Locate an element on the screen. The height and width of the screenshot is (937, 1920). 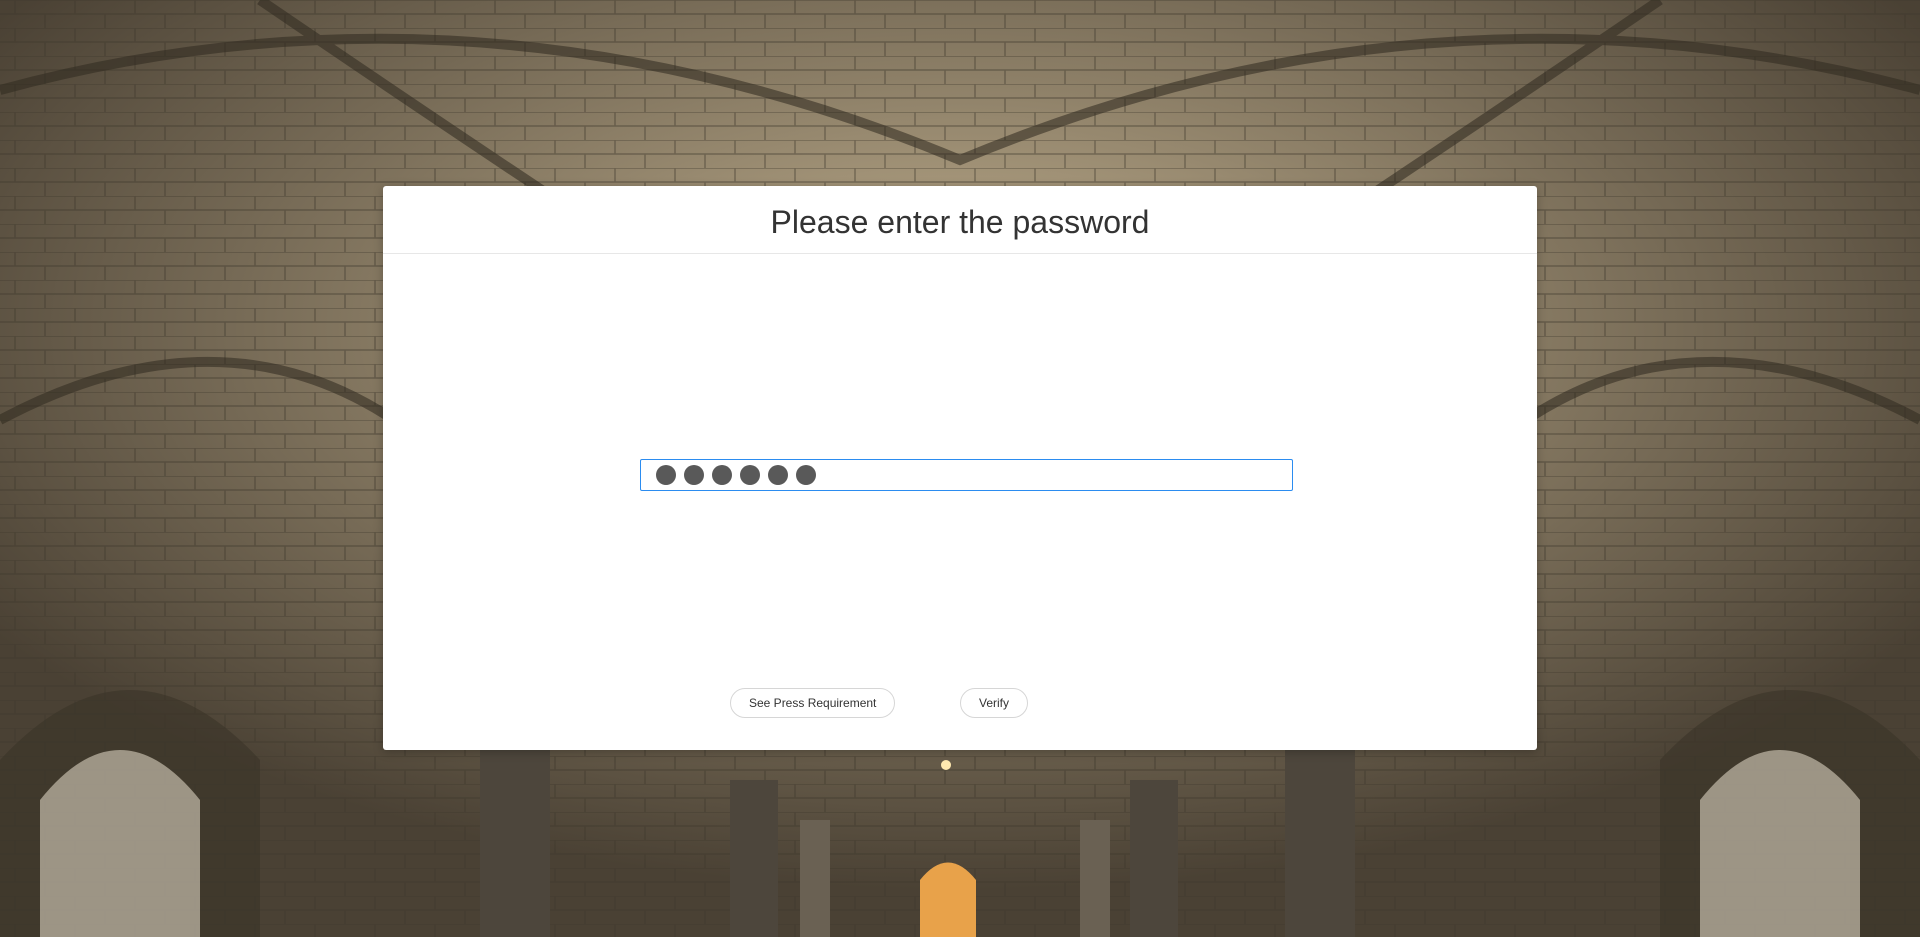
dialog-header: Please enter the password is located at coordinates (960, 220).